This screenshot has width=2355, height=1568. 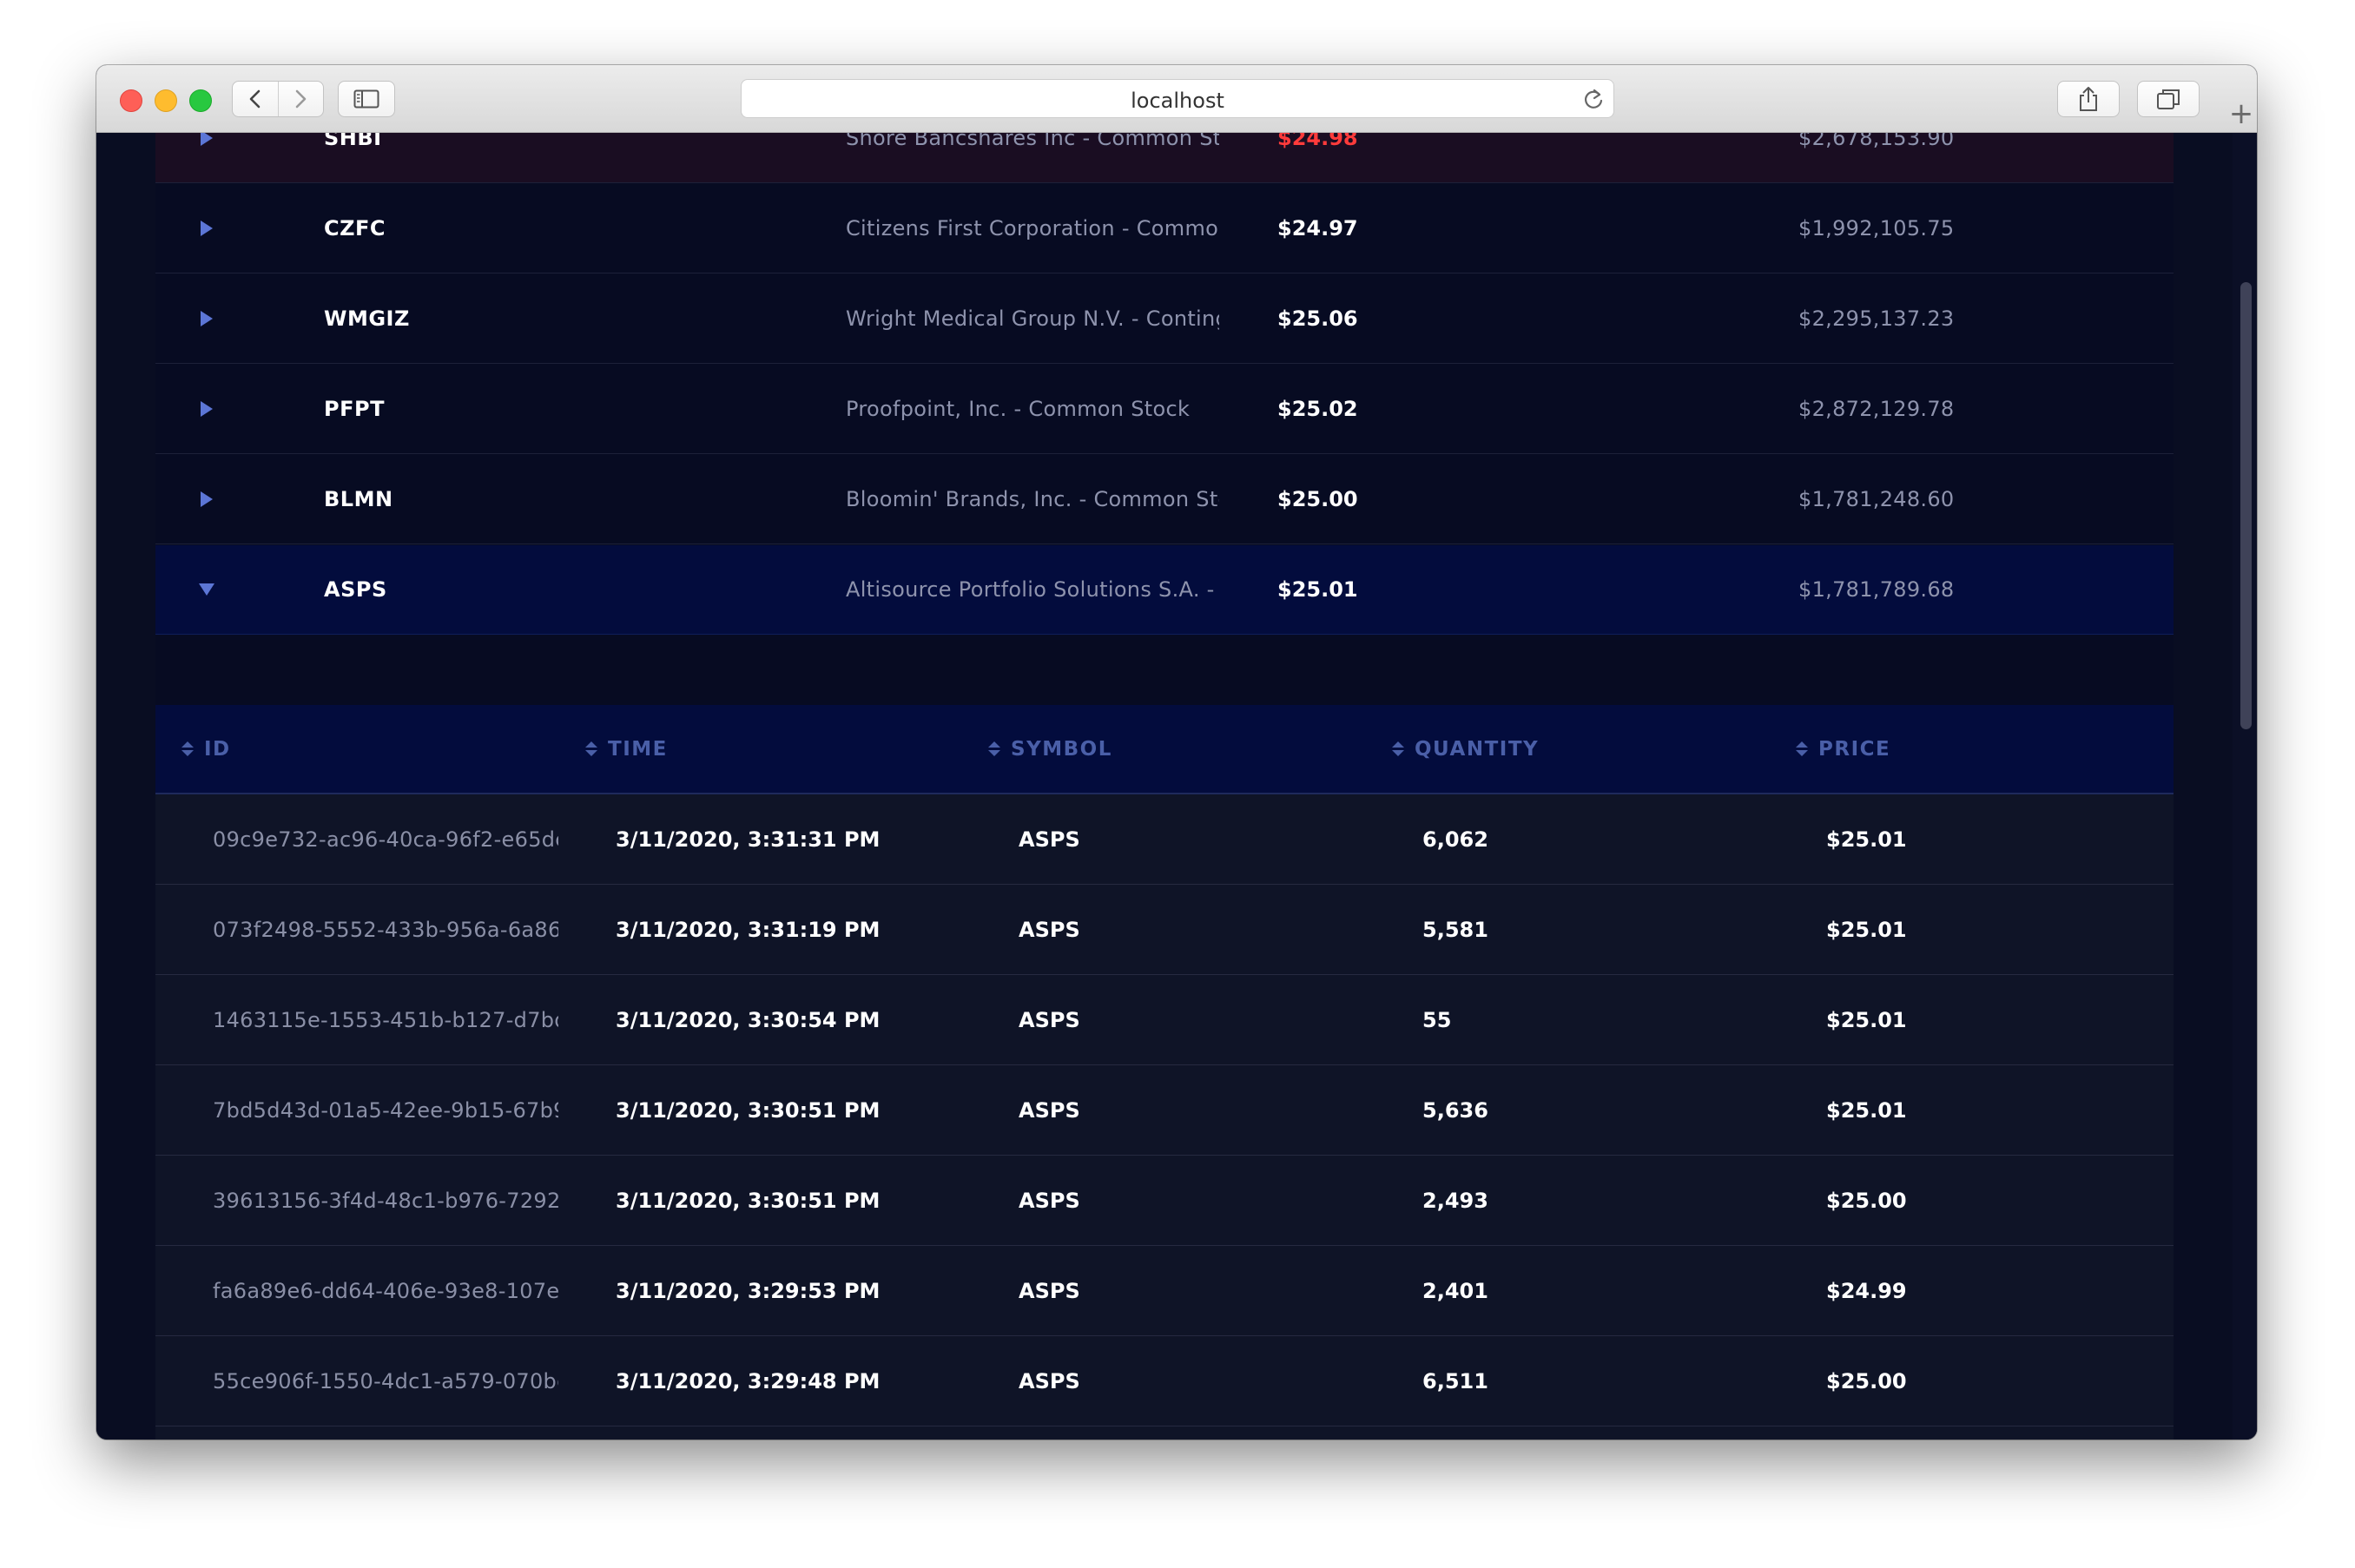 I want to click on caret-down-icon, so click(x=206, y=589).